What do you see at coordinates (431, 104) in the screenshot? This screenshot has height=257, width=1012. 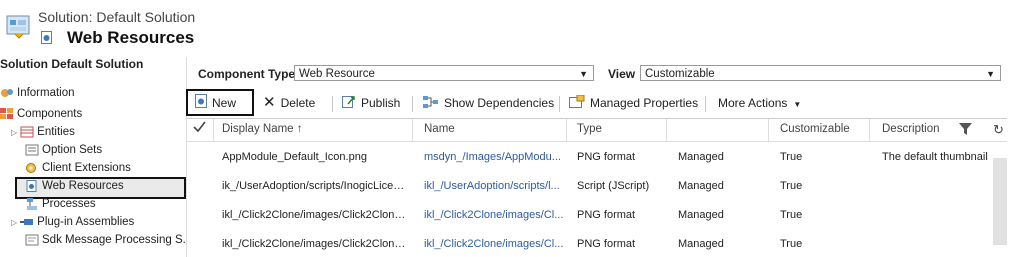 I see `dependencies-icon` at bounding box center [431, 104].